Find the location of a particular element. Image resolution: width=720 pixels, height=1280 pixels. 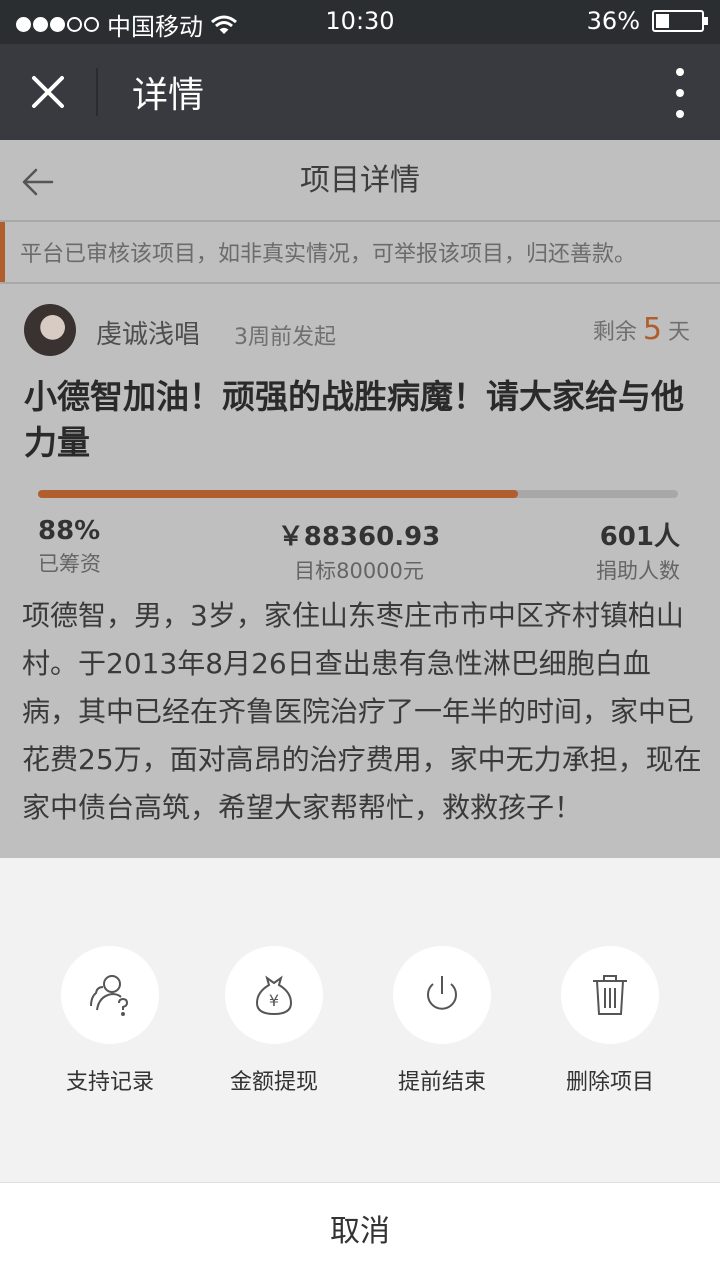

app-header: 详情 is located at coordinates (360, 92).